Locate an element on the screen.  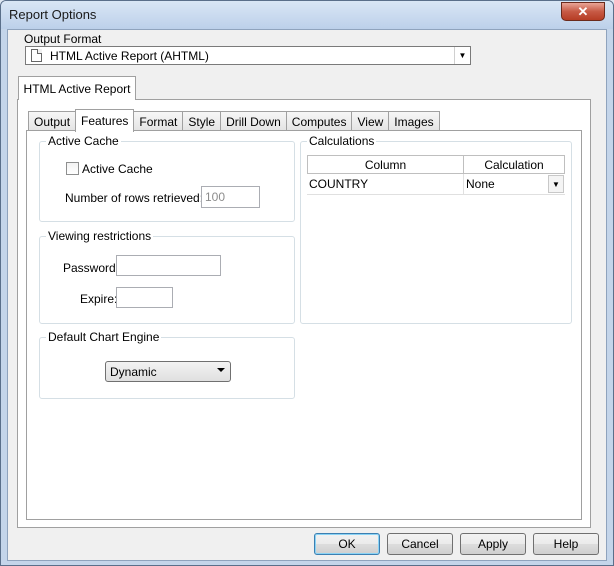
tab-label: Computes is located at coordinates (319, 121).